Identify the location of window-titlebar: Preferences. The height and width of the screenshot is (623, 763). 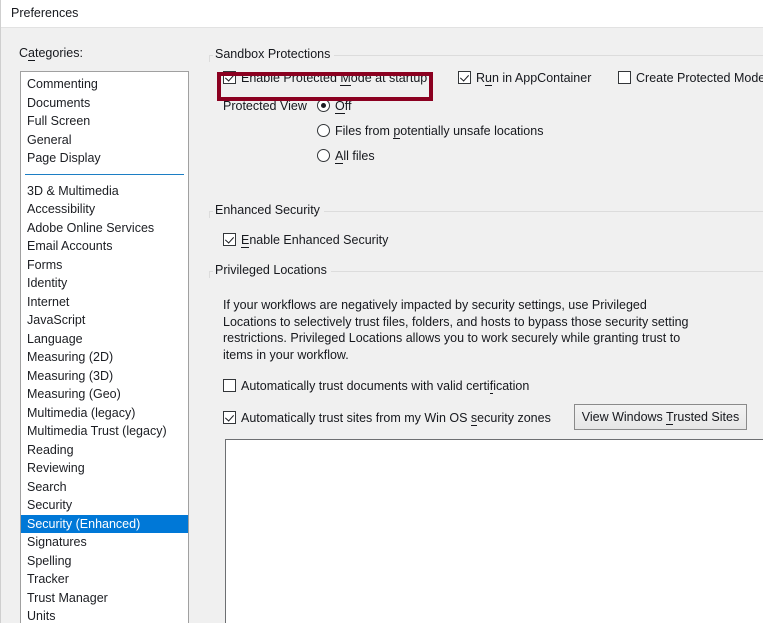
(382, 14).